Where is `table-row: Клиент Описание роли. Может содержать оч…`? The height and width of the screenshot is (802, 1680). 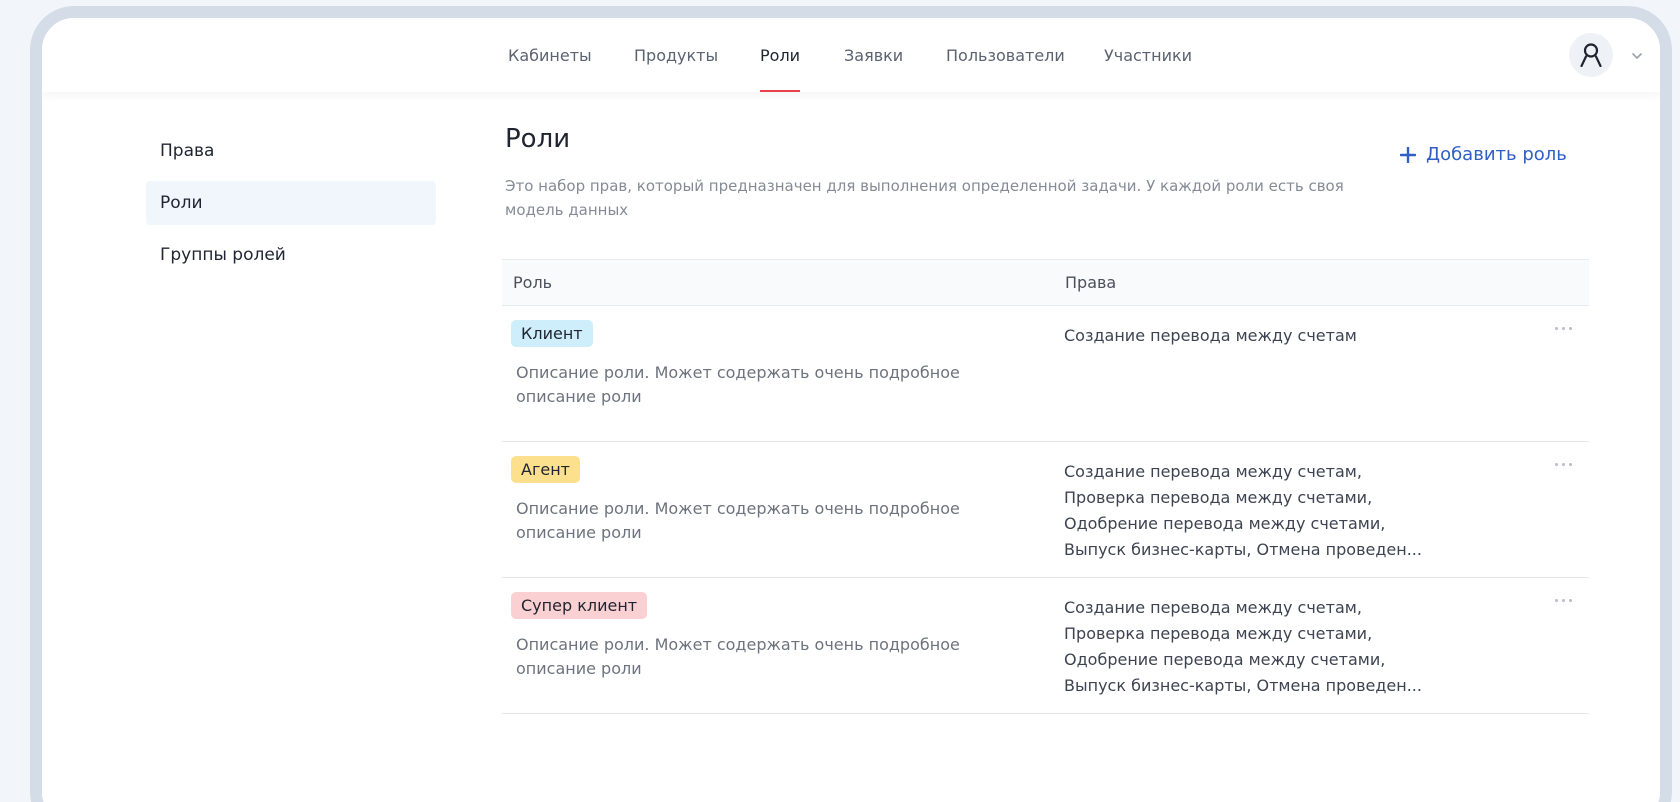 table-row: Клиент Описание роли. Может содержать оч… is located at coordinates (1045, 374).